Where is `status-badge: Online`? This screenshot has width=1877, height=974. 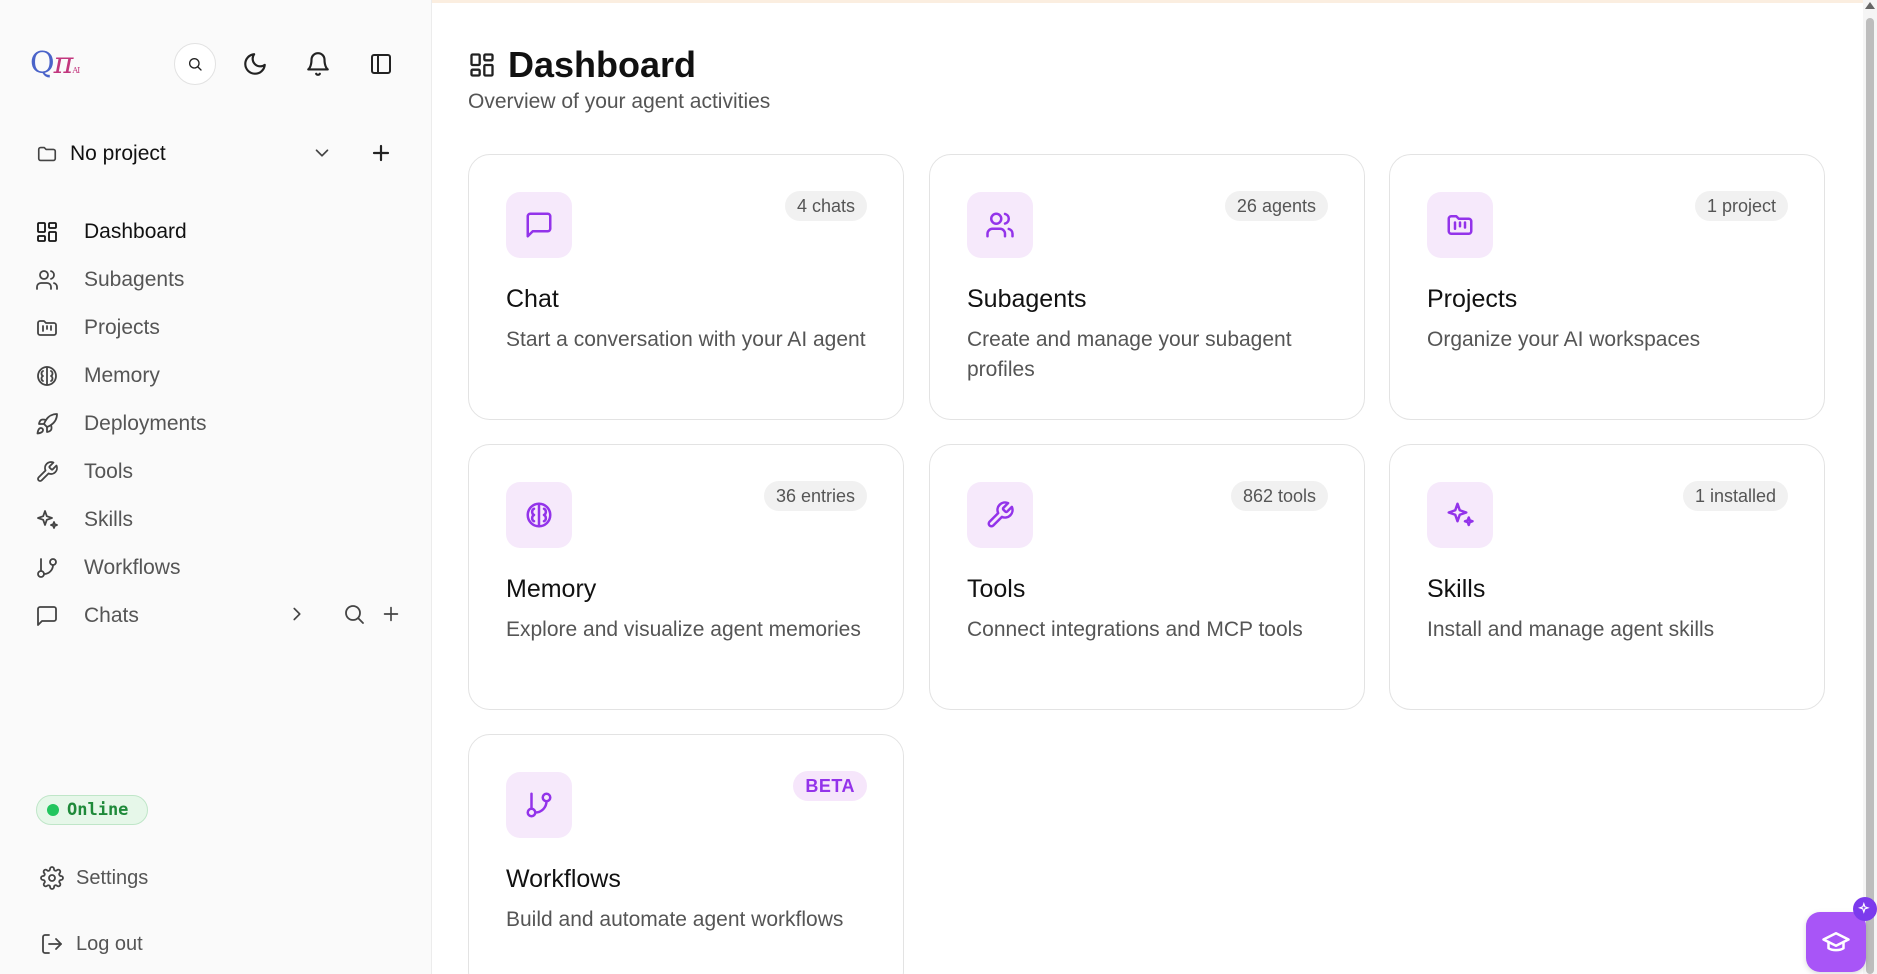
status-badge: Online is located at coordinates (92, 810).